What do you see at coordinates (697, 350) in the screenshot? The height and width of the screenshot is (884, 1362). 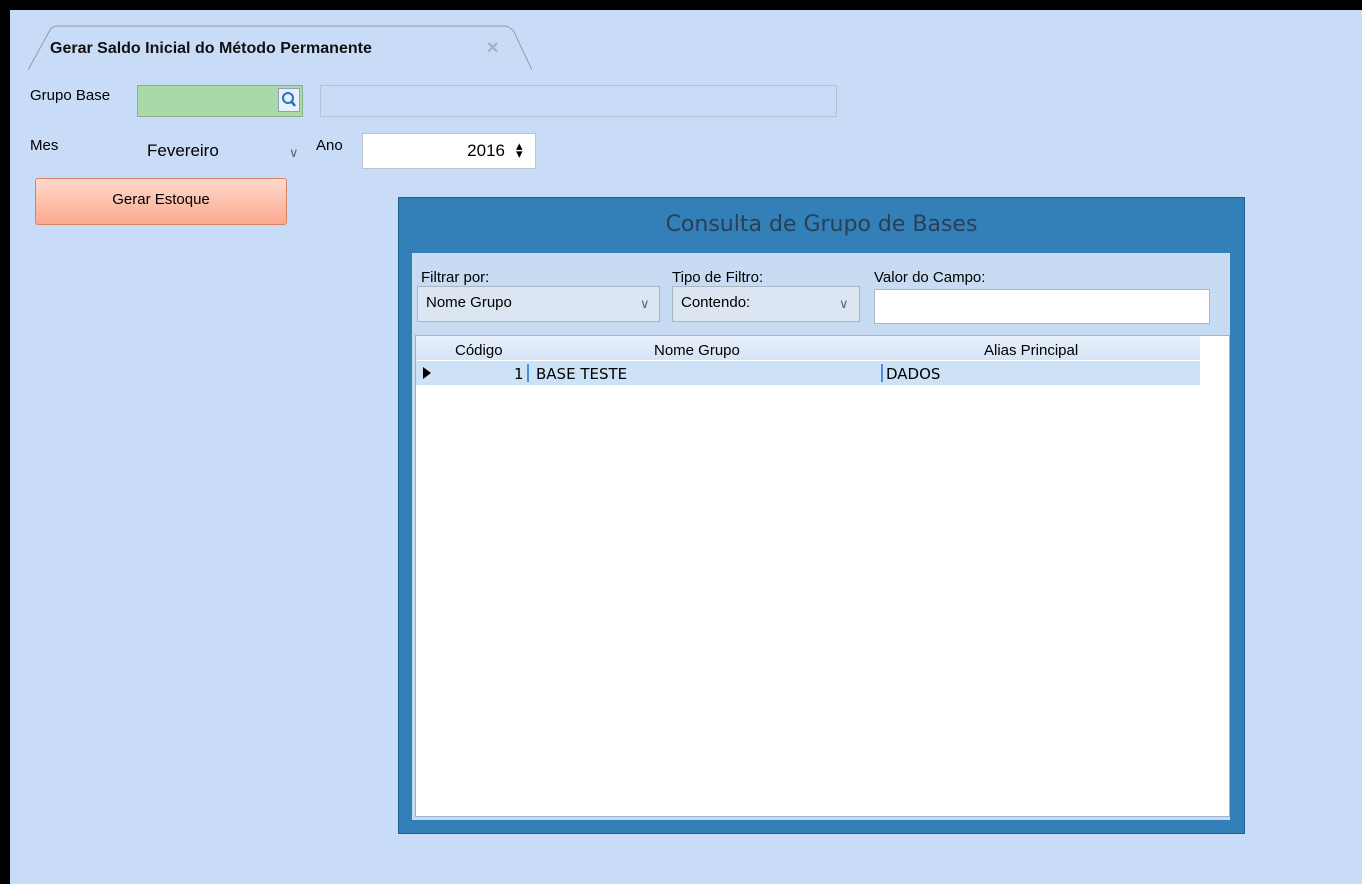 I see `column-header-nome-grupo: Nome Grupo` at bounding box center [697, 350].